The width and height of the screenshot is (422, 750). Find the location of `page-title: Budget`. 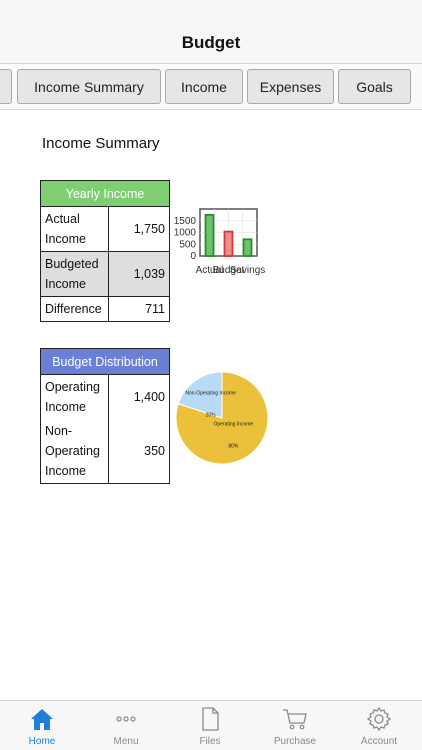

page-title: Budget is located at coordinates (211, 42).